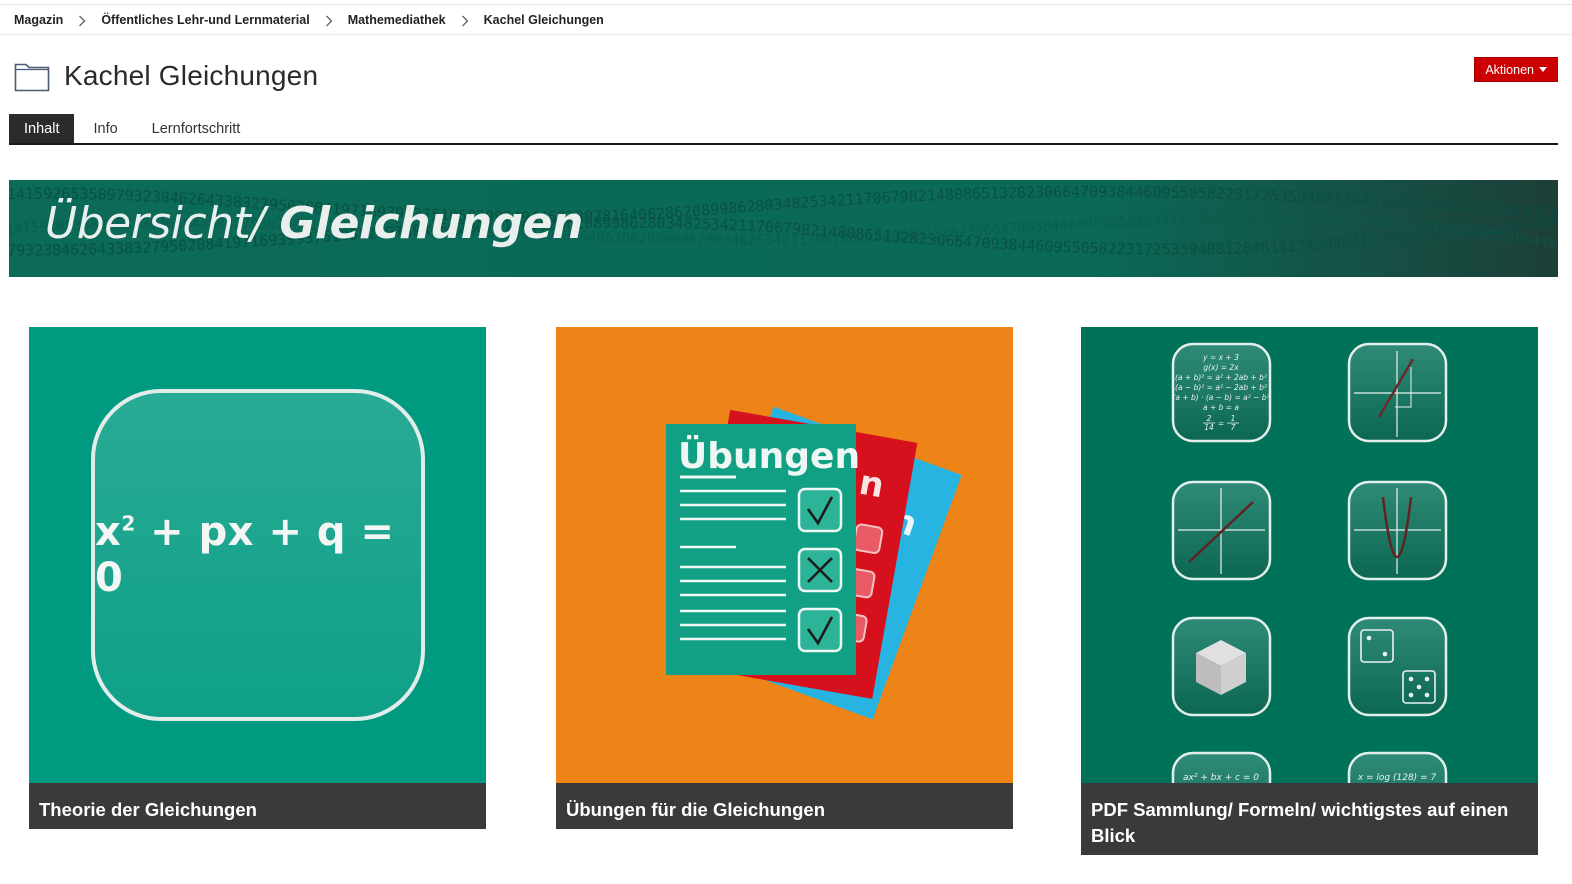  I want to click on folder-icon, so click(32, 77).